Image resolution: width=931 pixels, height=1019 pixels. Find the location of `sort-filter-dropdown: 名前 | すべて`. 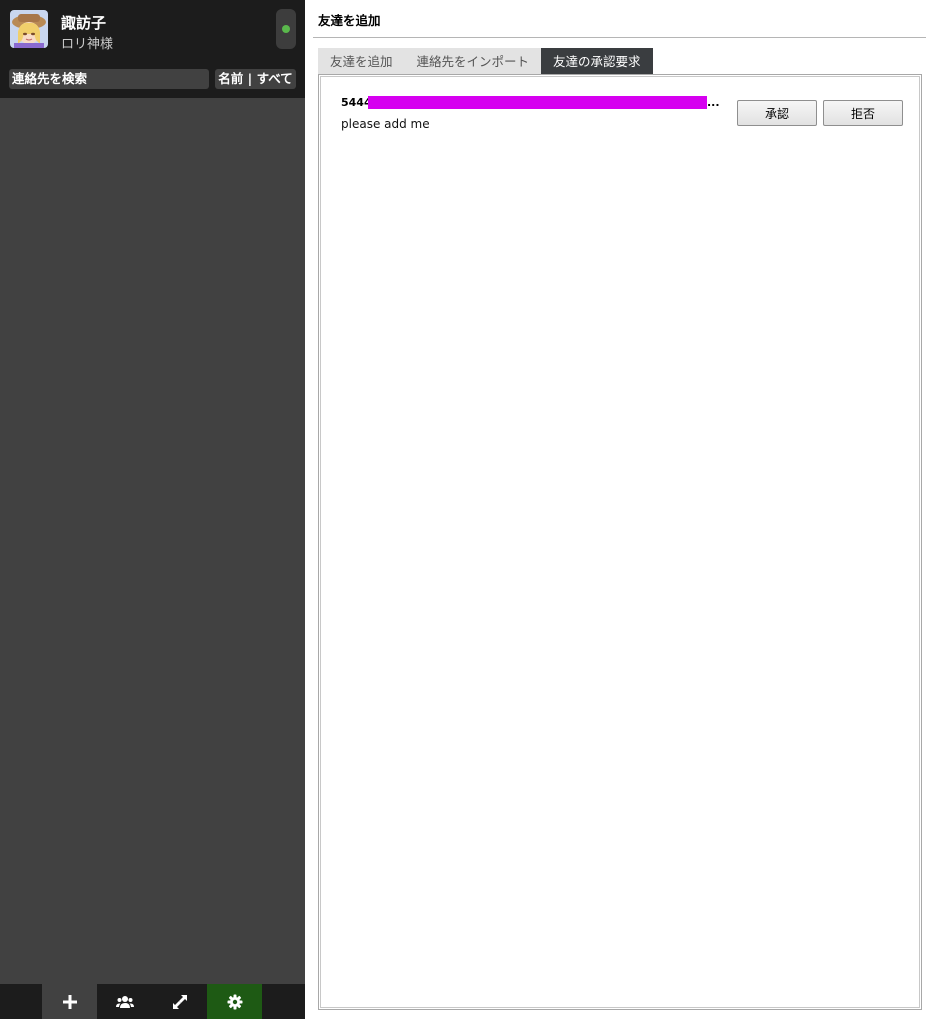

sort-filter-dropdown: 名前 | すべて is located at coordinates (255, 79).